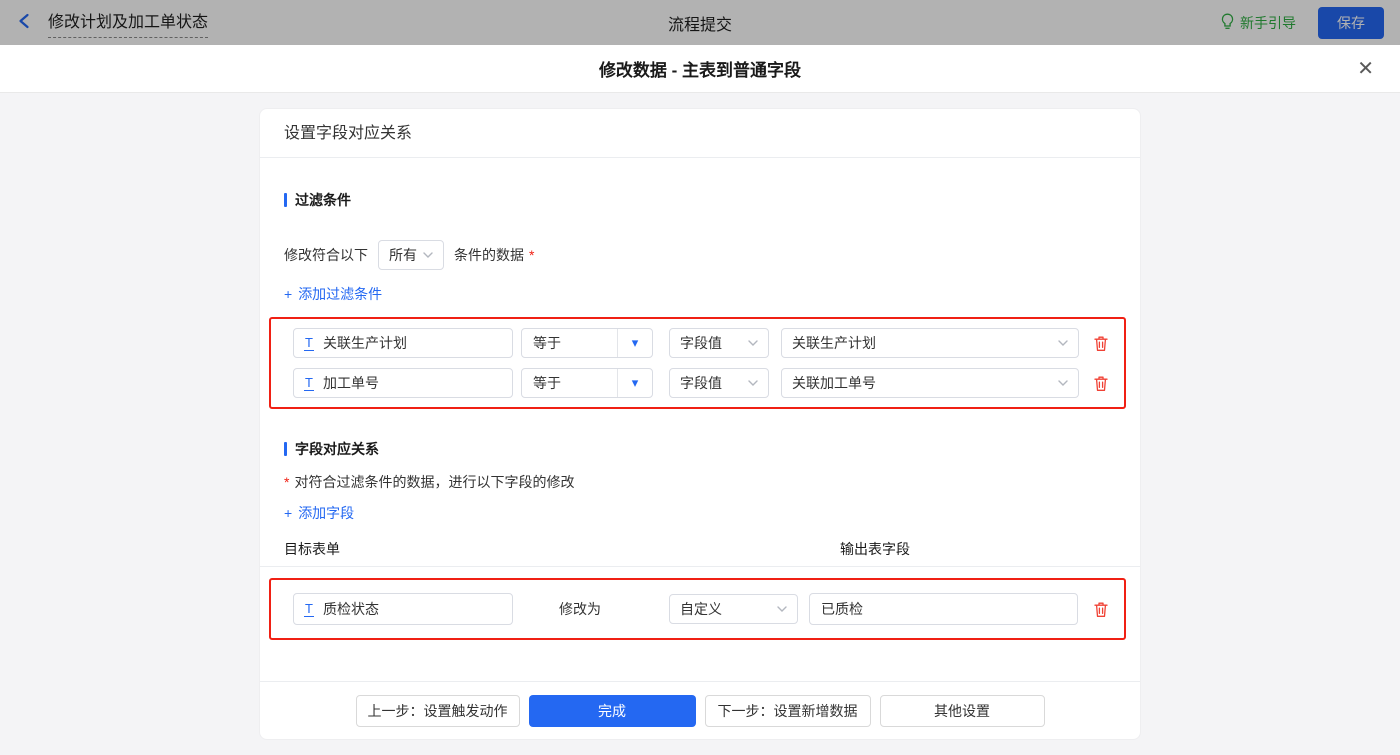 Image resolution: width=1400 pixels, height=755 pixels. I want to click on close-icon: ✕, so click(1365, 69).